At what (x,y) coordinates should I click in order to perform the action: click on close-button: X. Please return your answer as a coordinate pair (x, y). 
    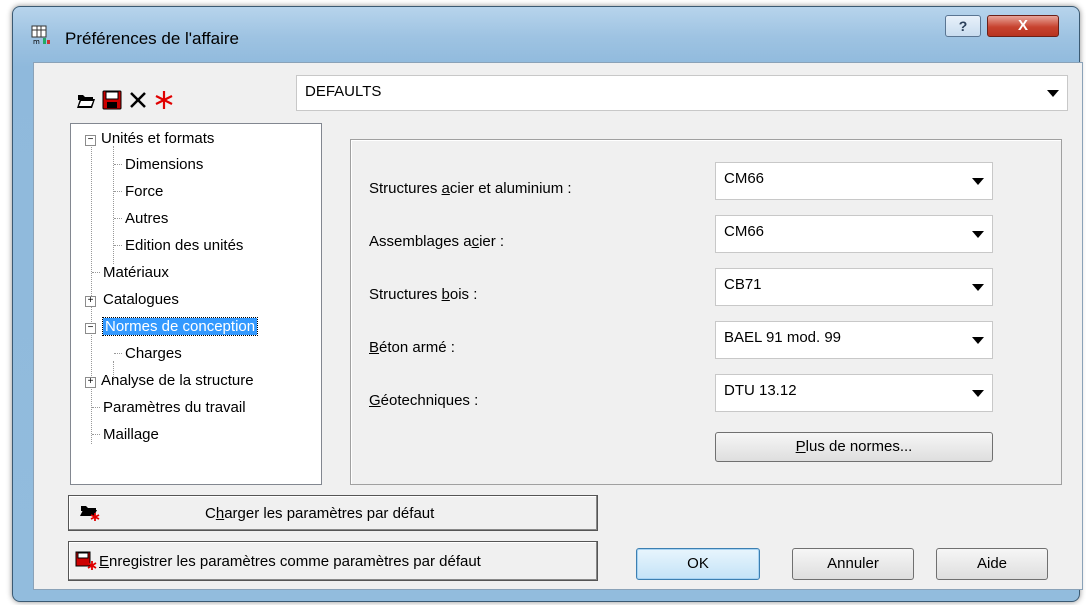
    Looking at the image, I should click on (1023, 26).